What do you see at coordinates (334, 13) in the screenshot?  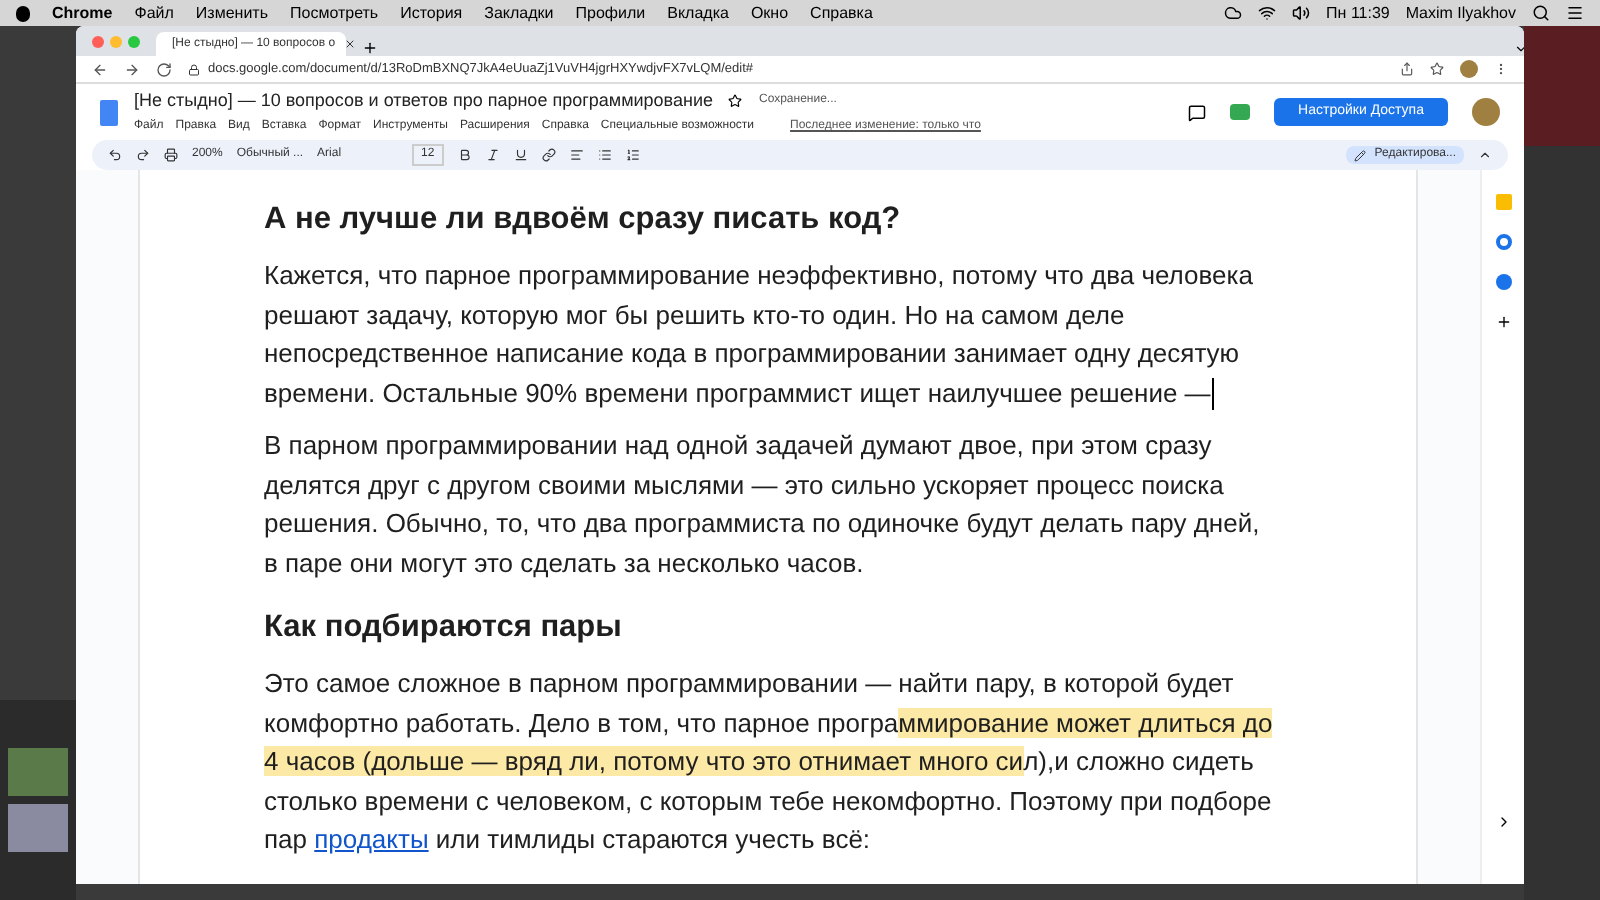 I see `menu-item: Посмотреть` at bounding box center [334, 13].